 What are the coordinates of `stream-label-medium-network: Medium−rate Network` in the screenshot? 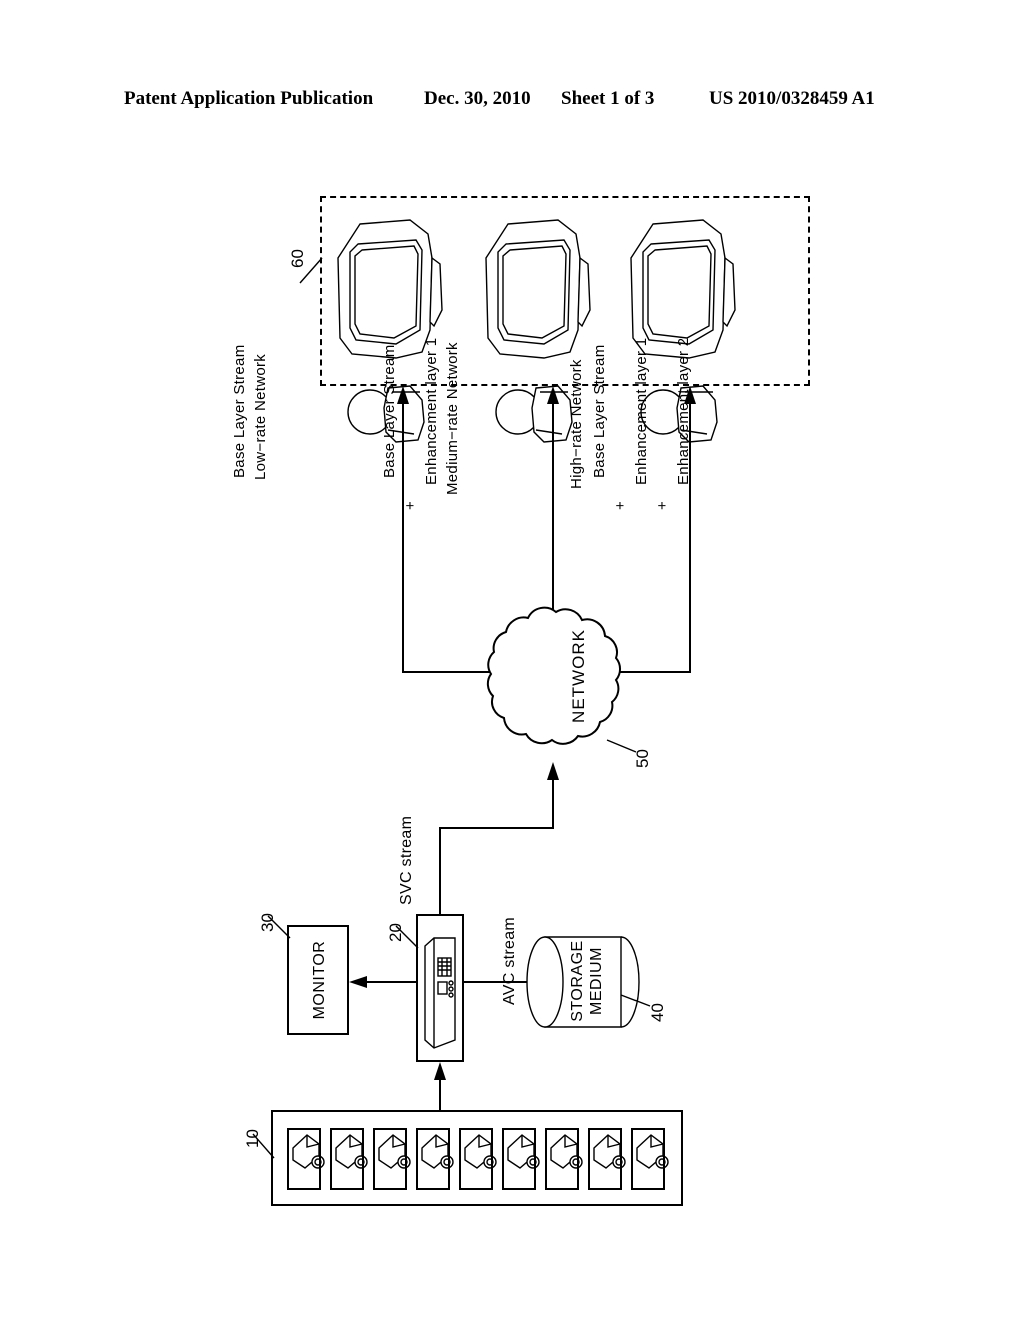 It's located at (452, 418).